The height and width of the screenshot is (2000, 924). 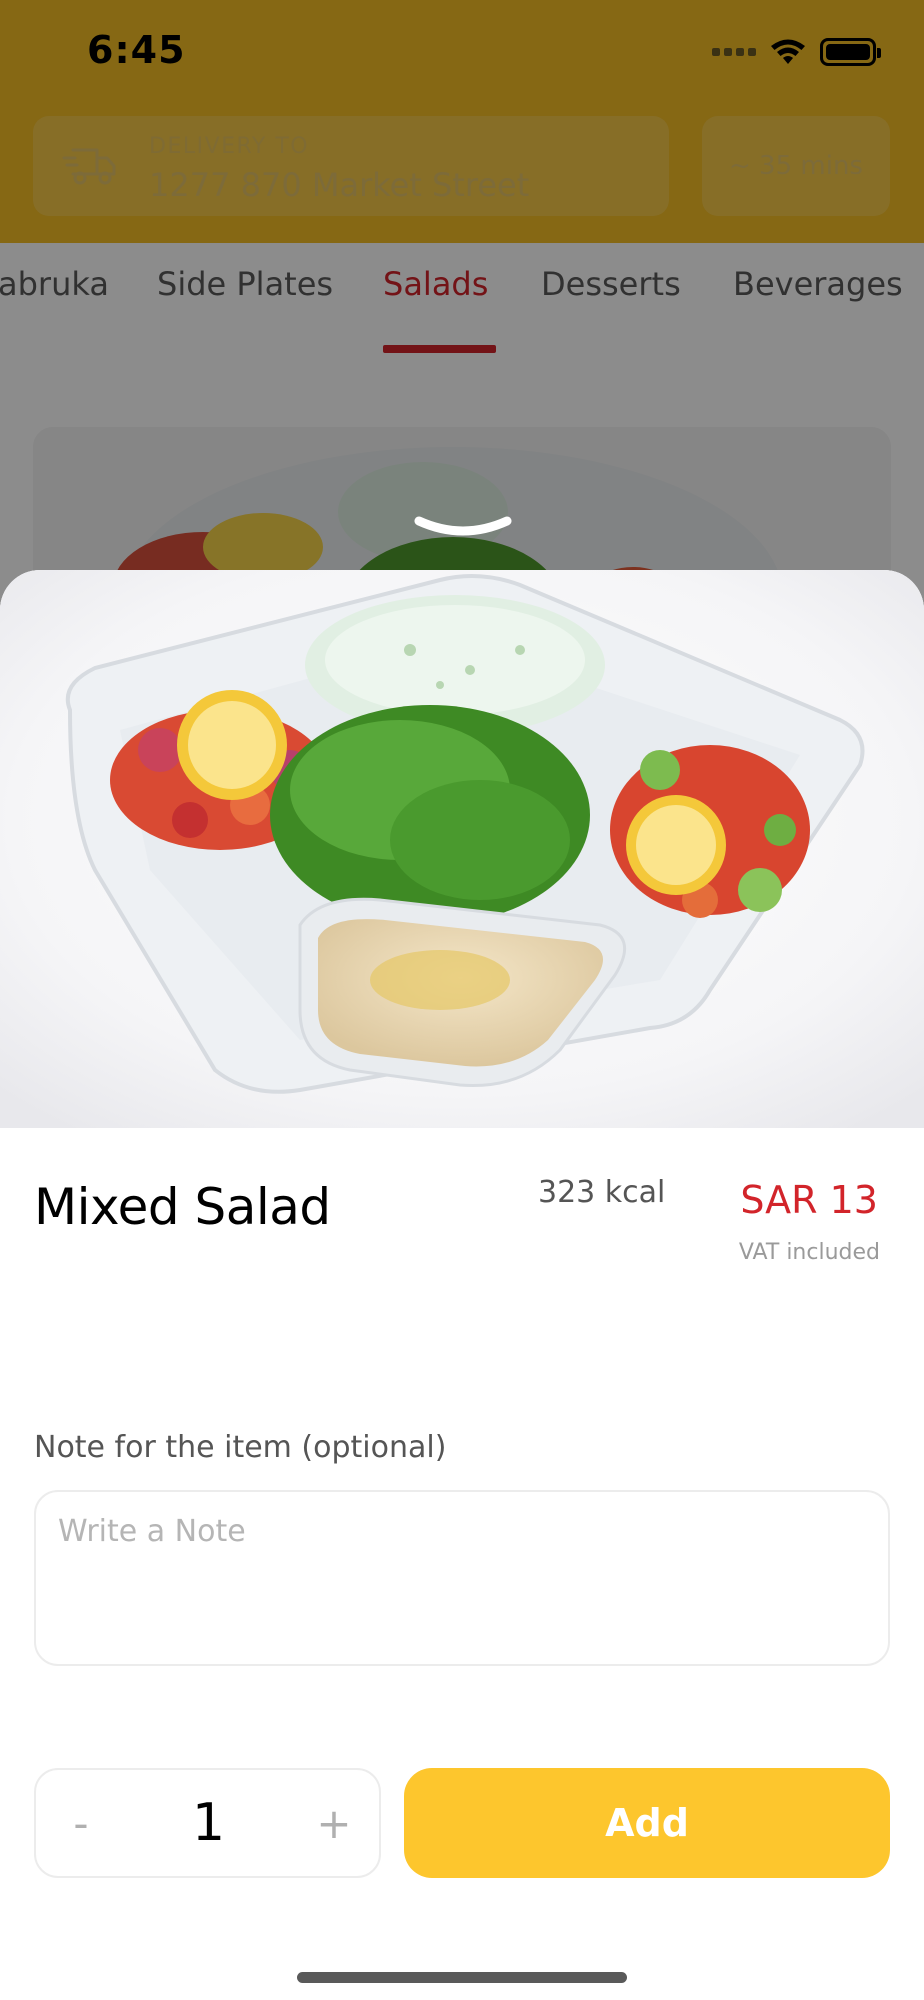 I want to click on home-indicator, so click(x=462, y=1977).